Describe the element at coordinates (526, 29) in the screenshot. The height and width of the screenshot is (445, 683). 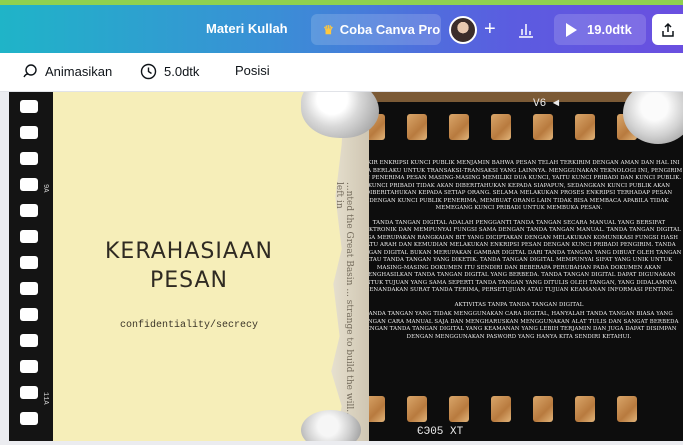
I see `chart-icon` at that location.